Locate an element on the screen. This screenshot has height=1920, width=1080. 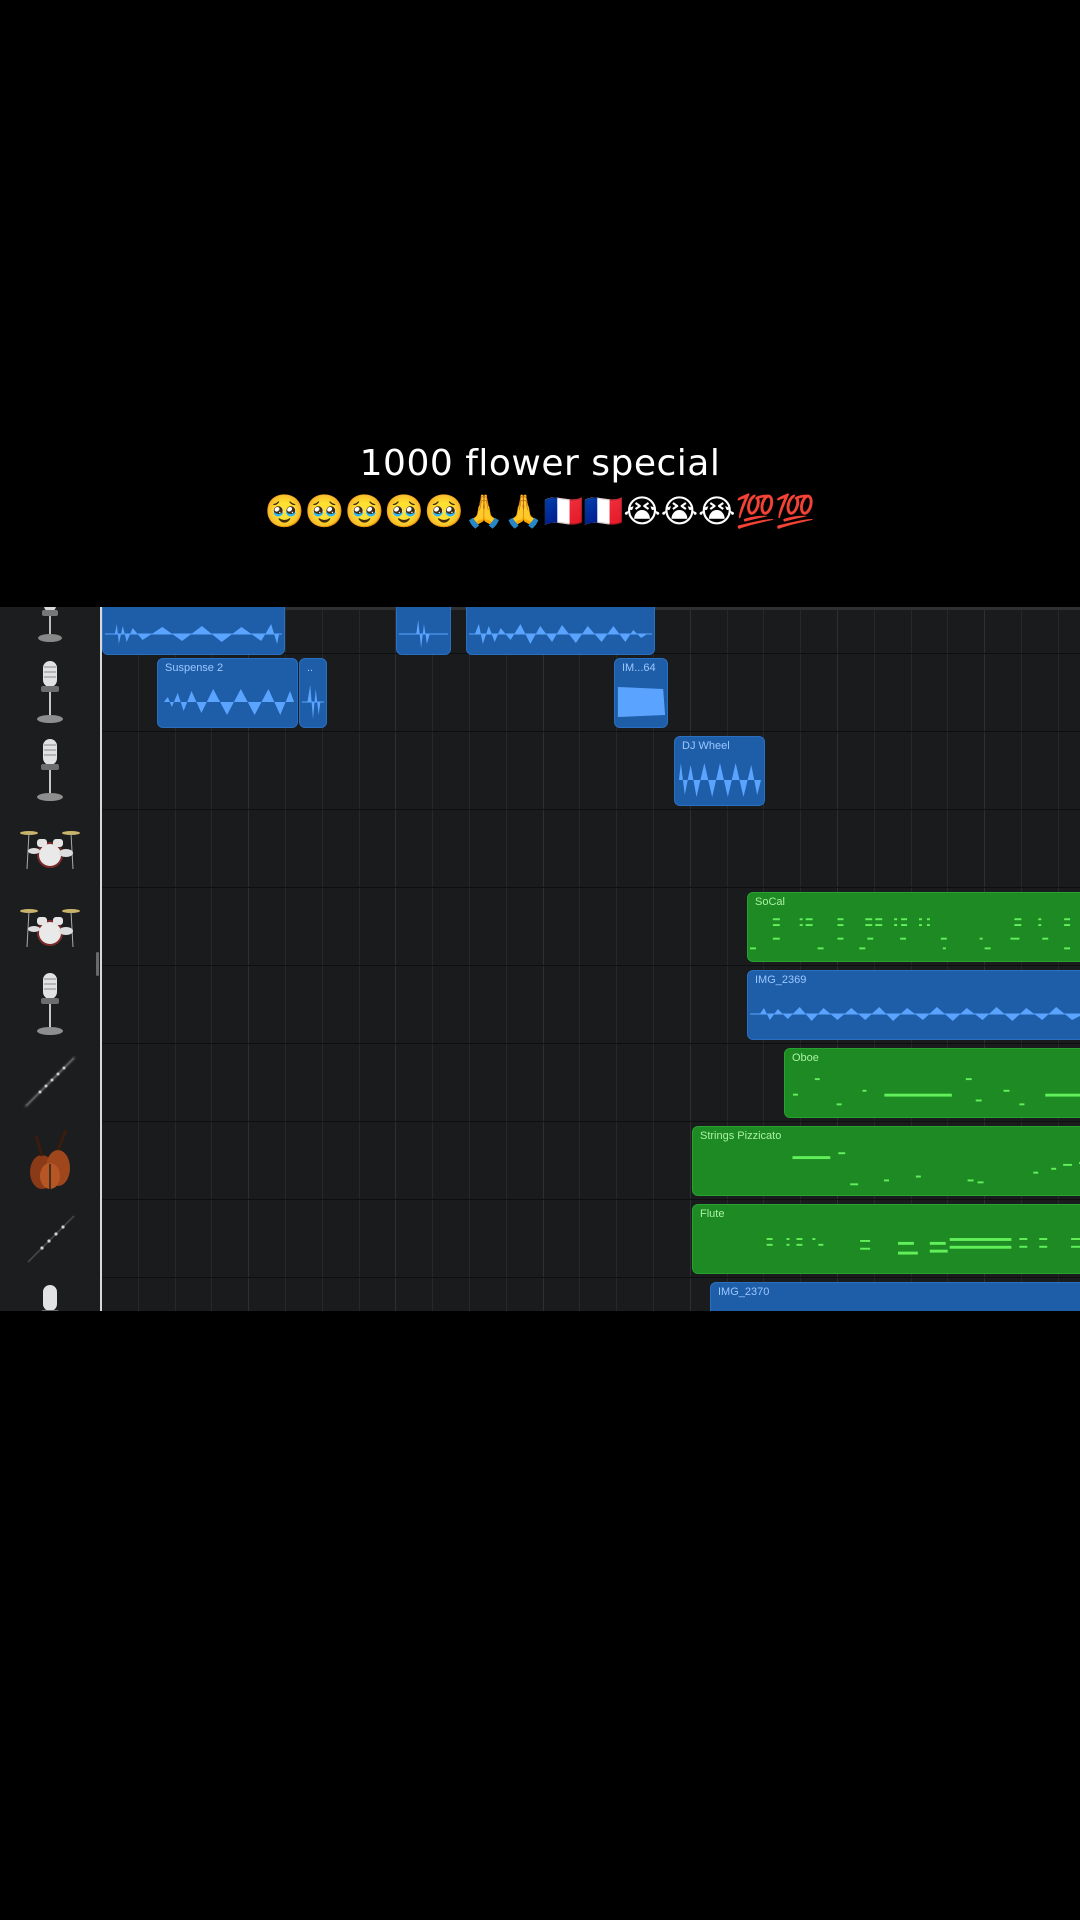
audio-region-img-2369: IMG_2369 is located at coordinates (913, 1005).